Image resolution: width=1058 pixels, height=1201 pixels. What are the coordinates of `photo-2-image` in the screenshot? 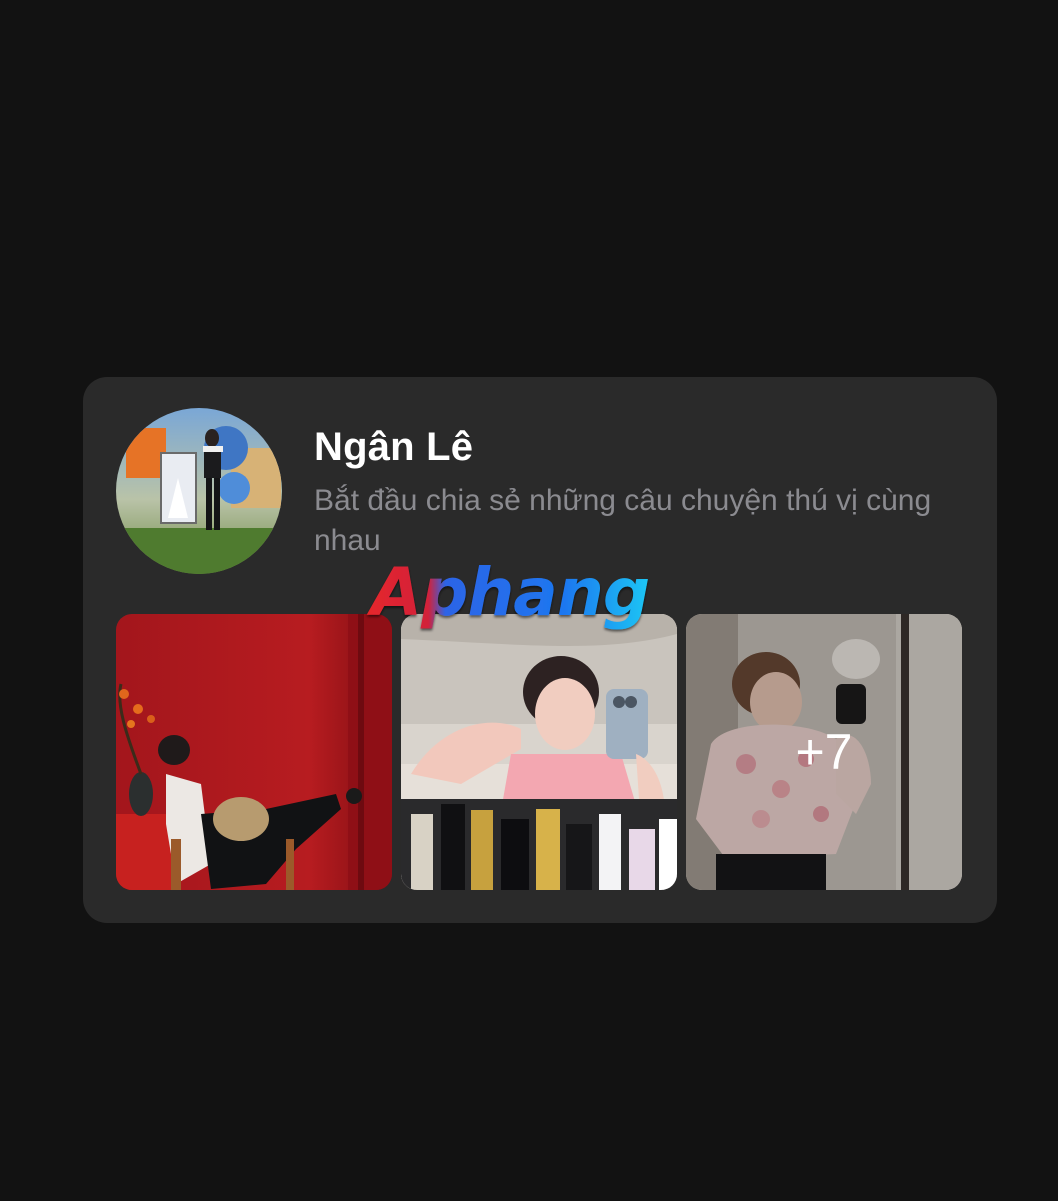 It's located at (539, 752).